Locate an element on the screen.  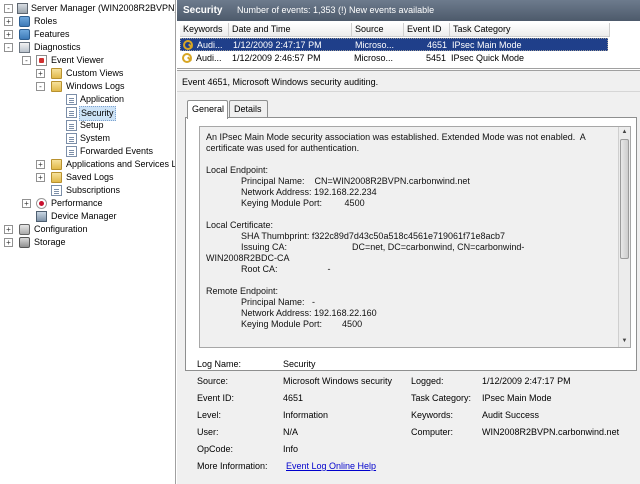
tree-item-subscriptions: Subscriptions is located at coordinates (87, 190).